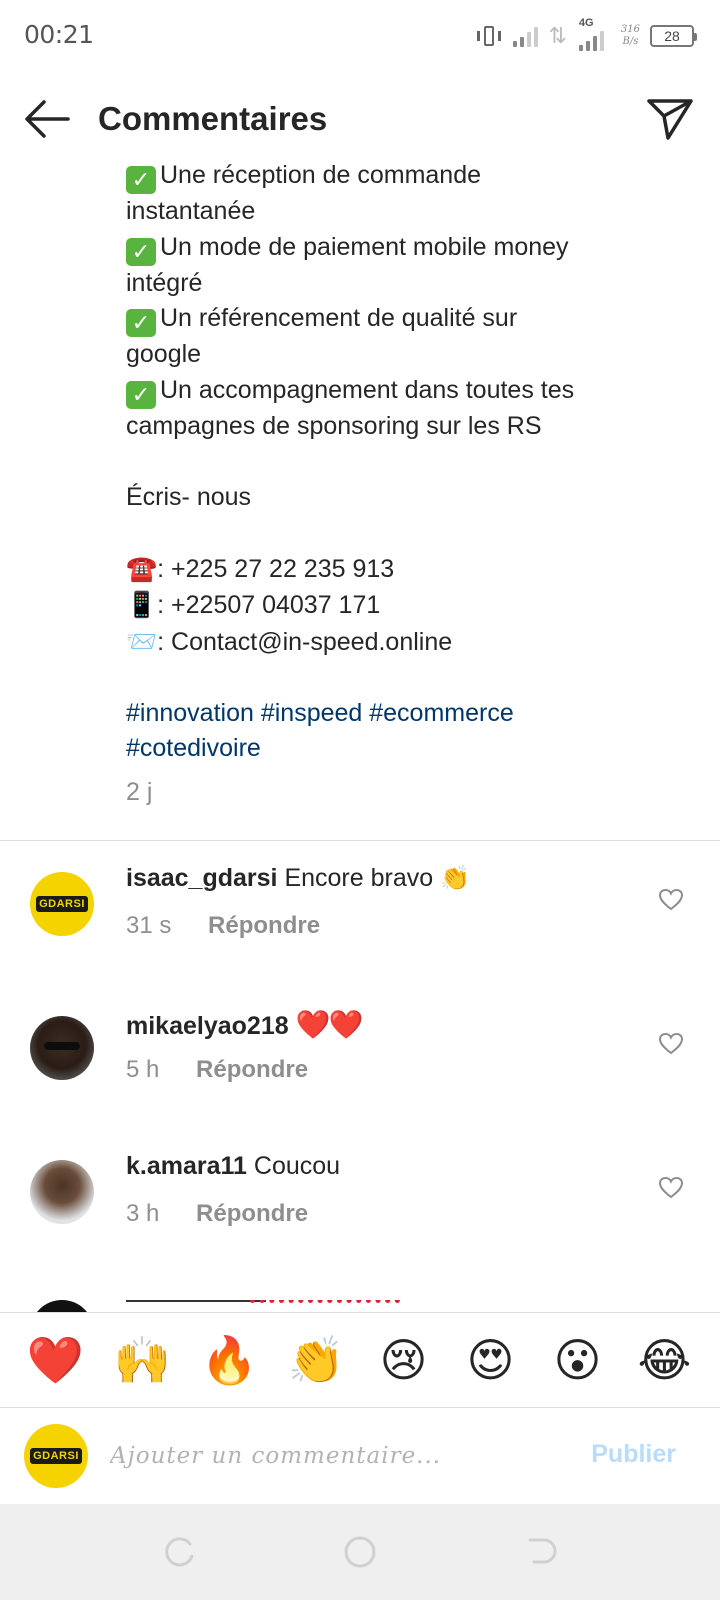 The image size is (720, 1600). I want to click on comment-meta: 31 s Répondre, so click(223, 926).